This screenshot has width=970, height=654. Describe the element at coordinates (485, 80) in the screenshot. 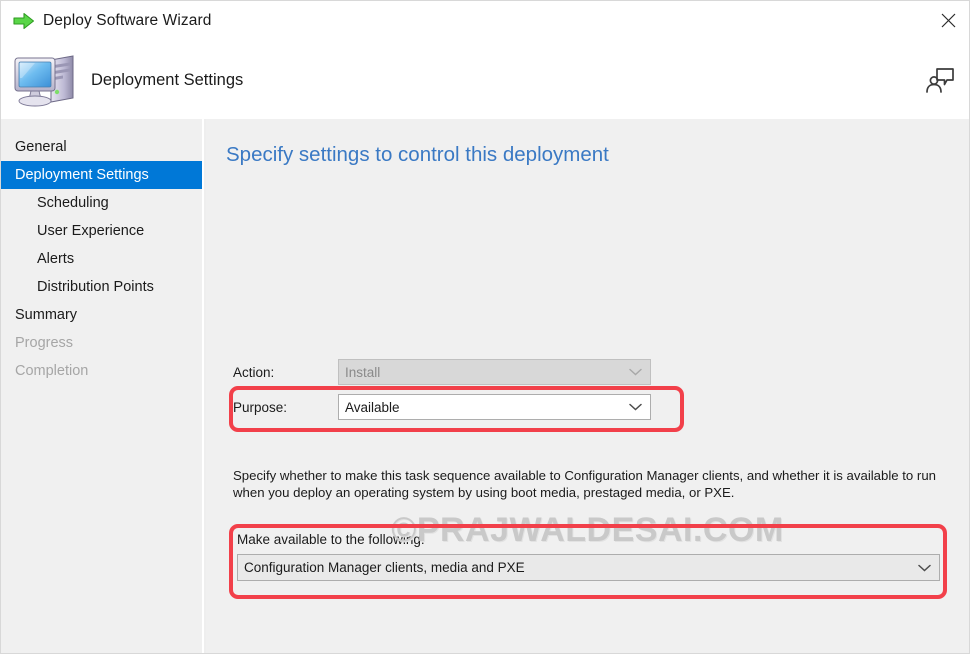

I see `wizard-header: Deployment Settings` at that location.